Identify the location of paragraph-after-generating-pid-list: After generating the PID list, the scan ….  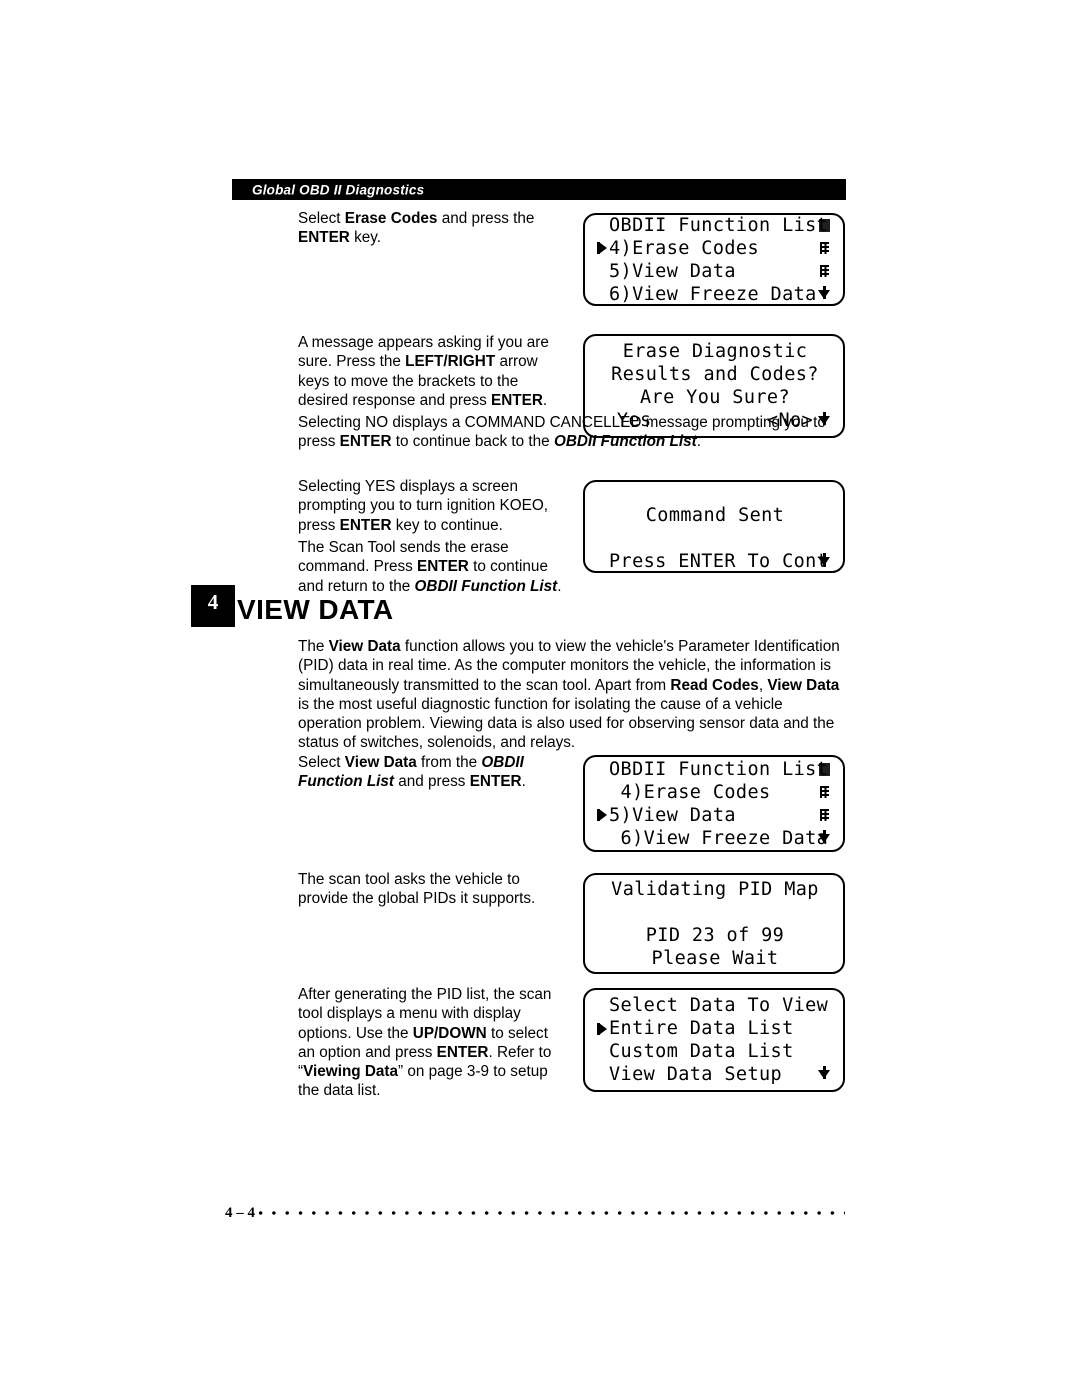
(425, 1043).